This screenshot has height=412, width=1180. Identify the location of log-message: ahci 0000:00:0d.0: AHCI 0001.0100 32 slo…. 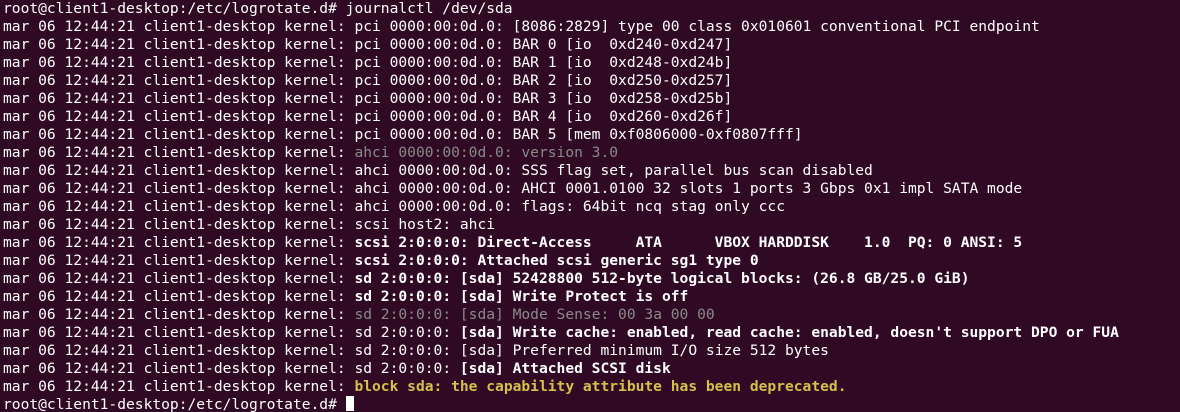
(688, 188).